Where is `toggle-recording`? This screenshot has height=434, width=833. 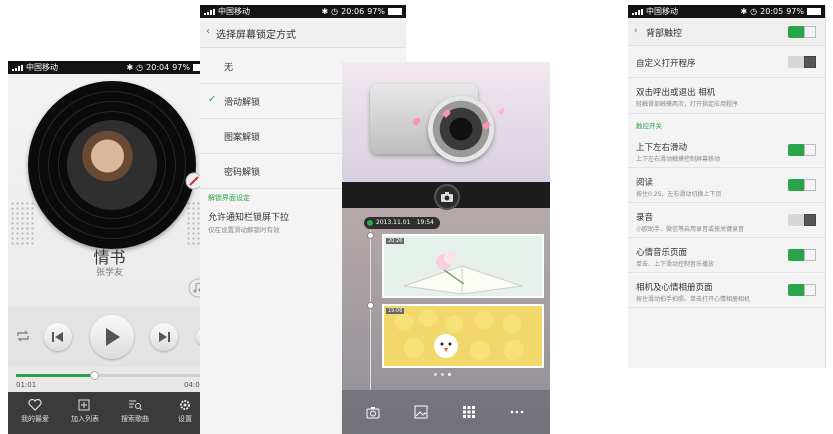 toggle-recording is located at coordinates (802, 220).